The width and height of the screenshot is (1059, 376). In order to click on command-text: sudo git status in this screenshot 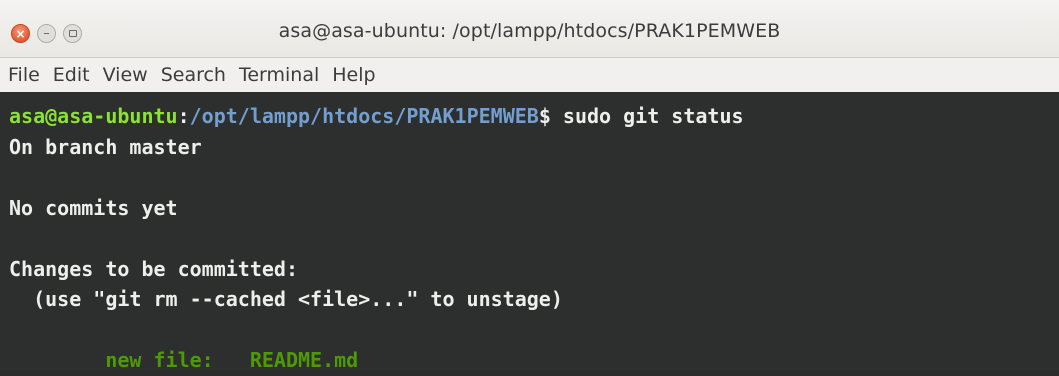, I will do `click(647, 116)`.